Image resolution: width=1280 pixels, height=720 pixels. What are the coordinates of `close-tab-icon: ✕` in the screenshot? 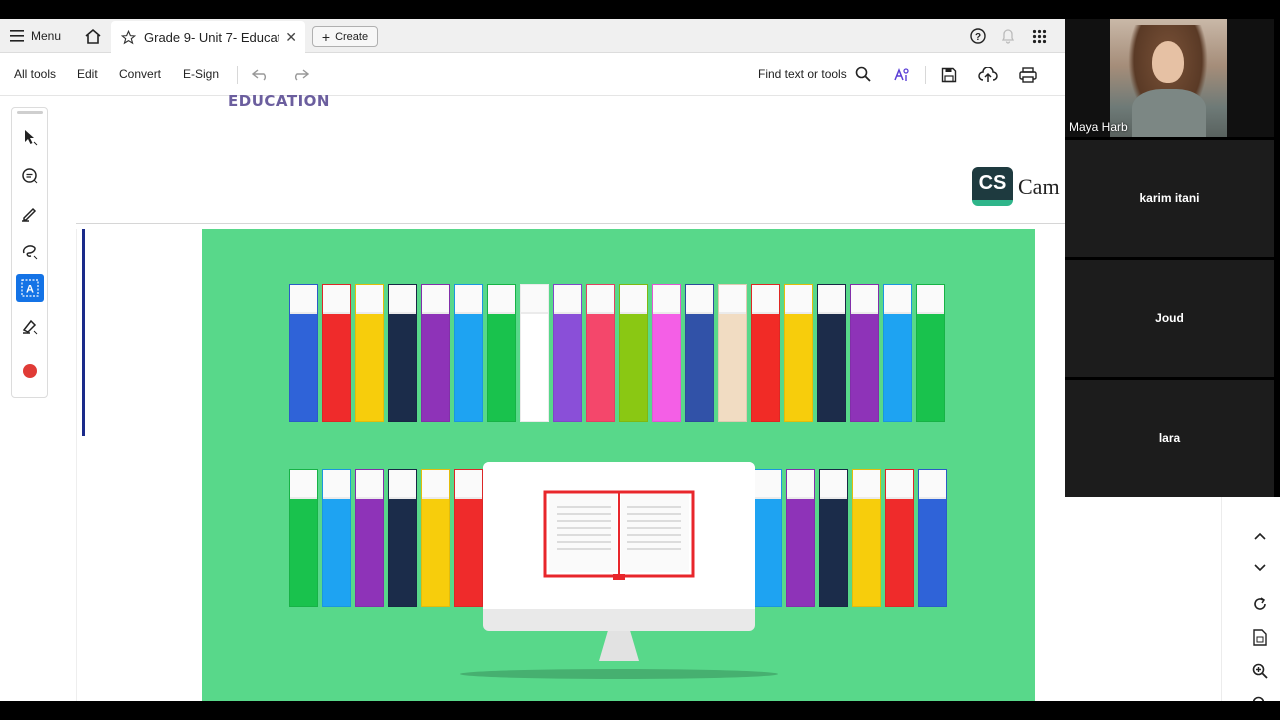 It's located at (291, 37).